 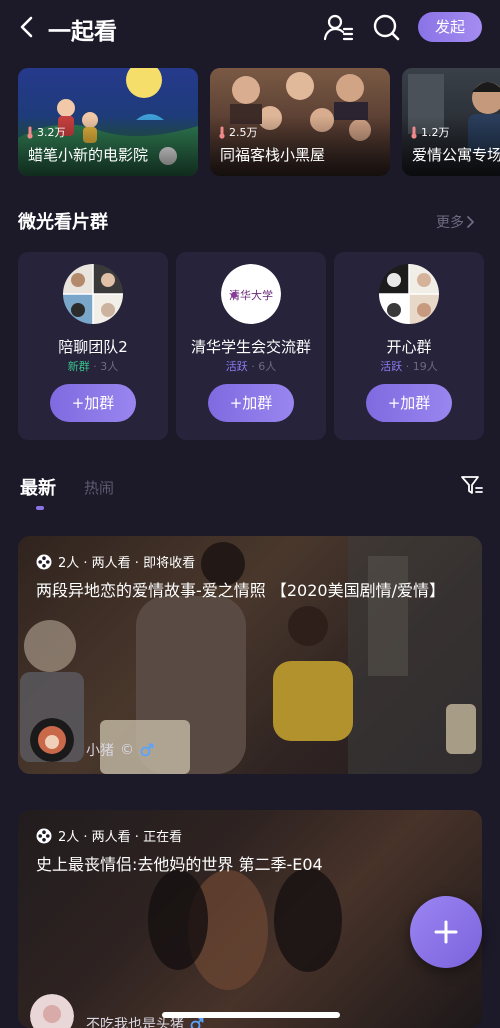 What do you see at coordinates (88, 155) in the screenshot?
I see `theater-name: 蜡笔小新的电影院` at bounding box center [88, 155].